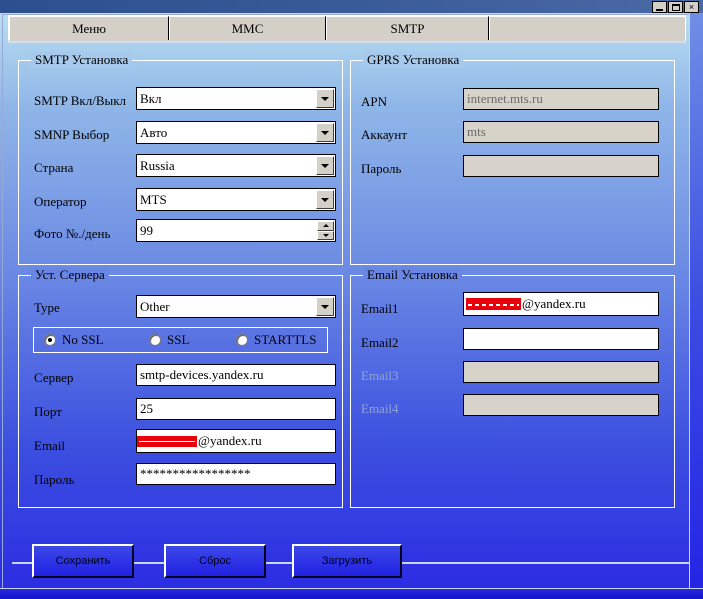  What do you see at coordinates (54, 167) in the screenshot?
I see `label-country: Страна` at bounding box center [54, 167].